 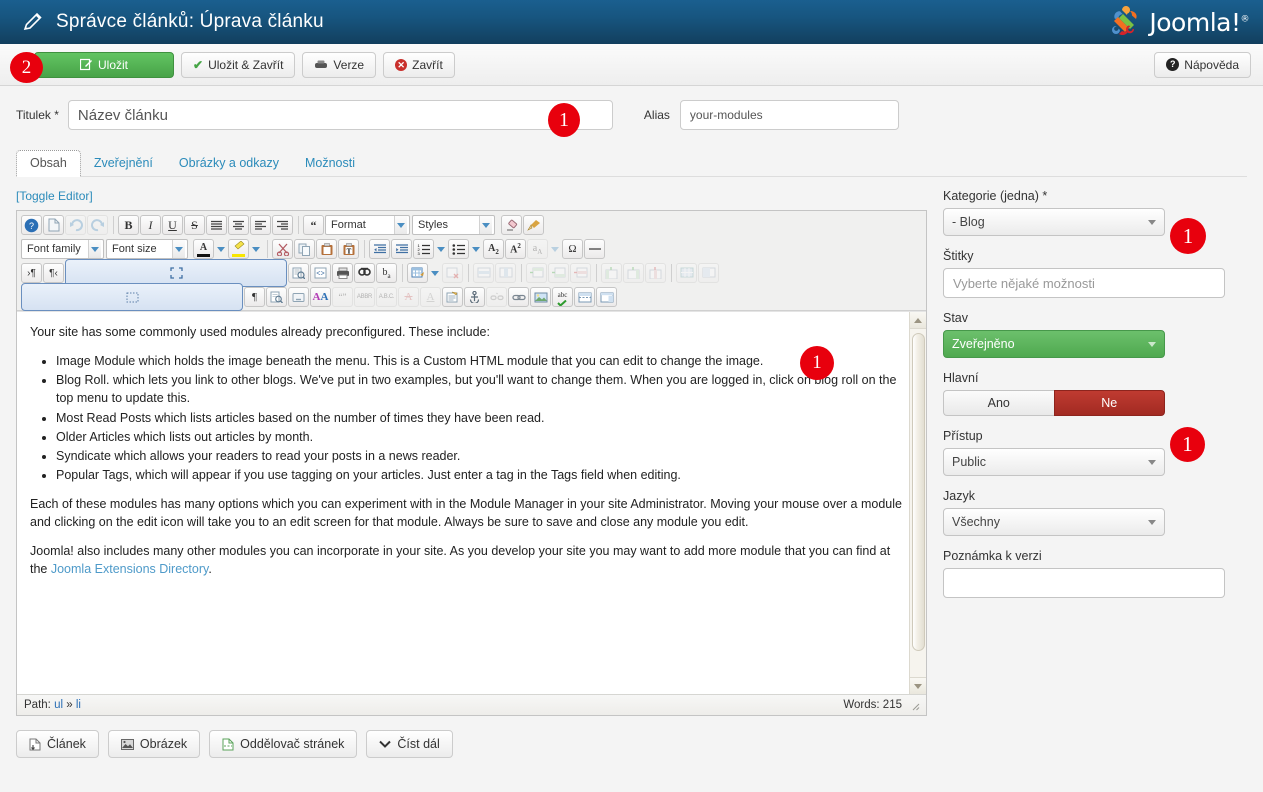 What do you see at coordinates (435, 273) in the screenshot?
I see `table-chevron-icon` at bounding box center [435, 273].